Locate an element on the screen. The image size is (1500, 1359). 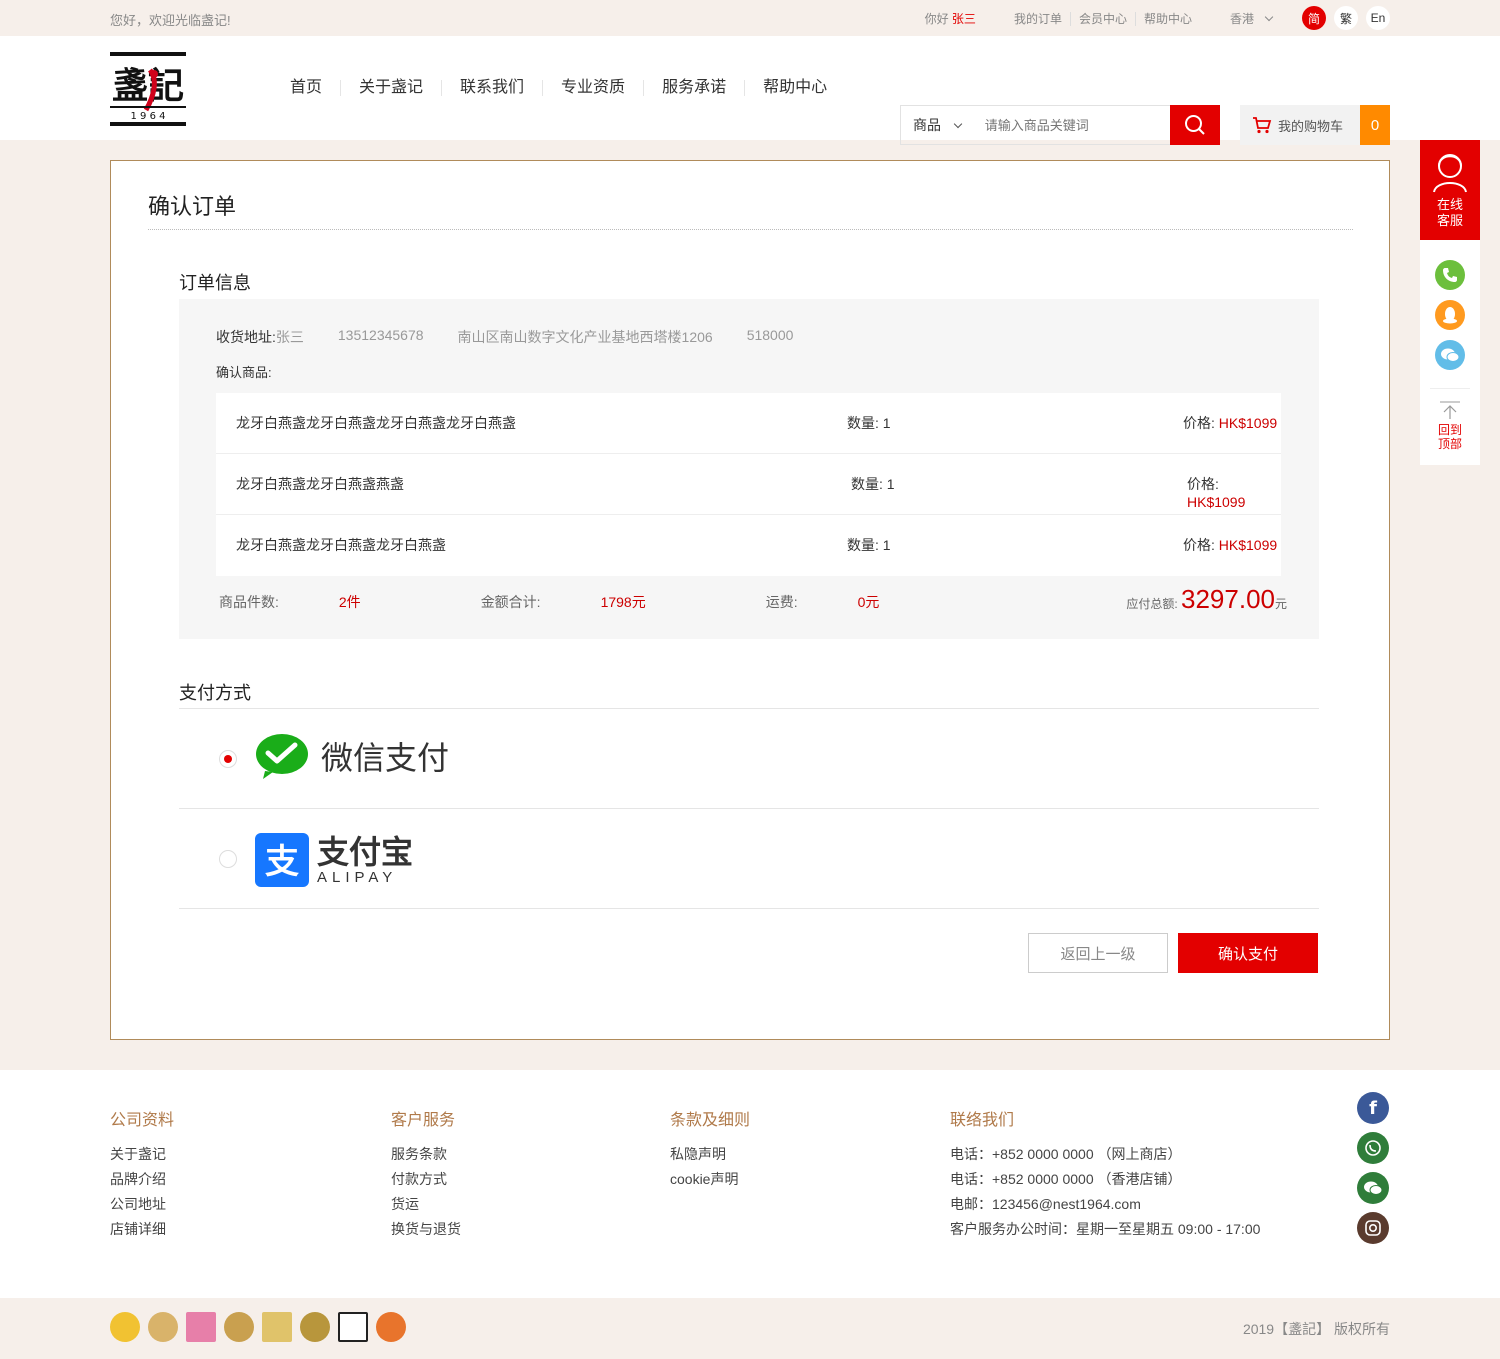
back-to-top-button: 回到顶部 is located at coordinates (1450, 425).